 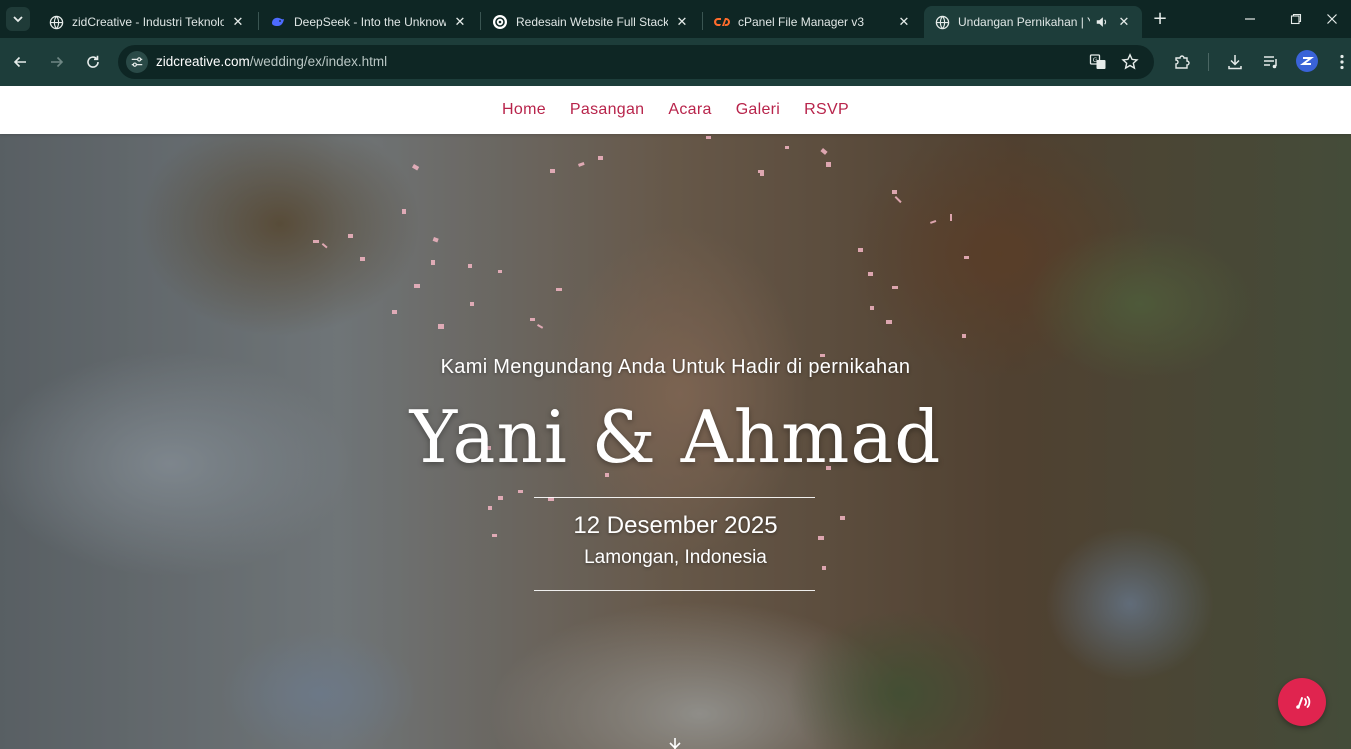 I want to click on close-icon, so click(x=1332, y=19).